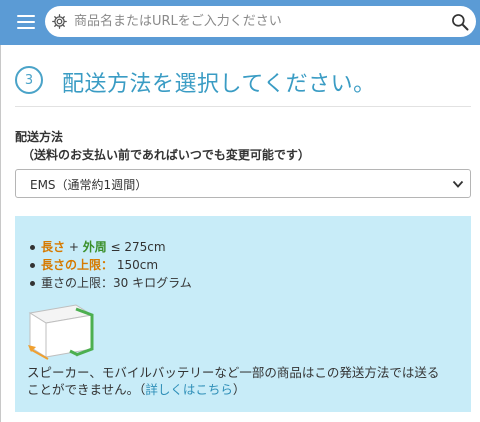 Image resolution: width=480 pixels, height=422 pixels. I want to click on details-link: 詳しくはこちら, so click(189, 389).